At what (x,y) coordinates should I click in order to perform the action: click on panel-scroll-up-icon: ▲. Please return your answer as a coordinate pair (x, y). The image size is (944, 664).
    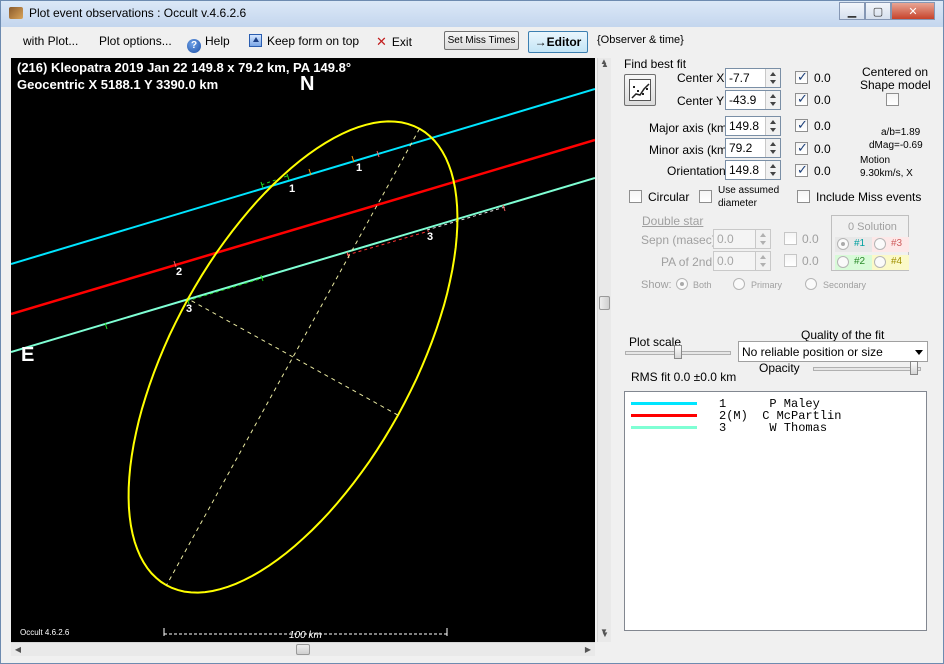
    Looking at the image, I should click on (604, 61).